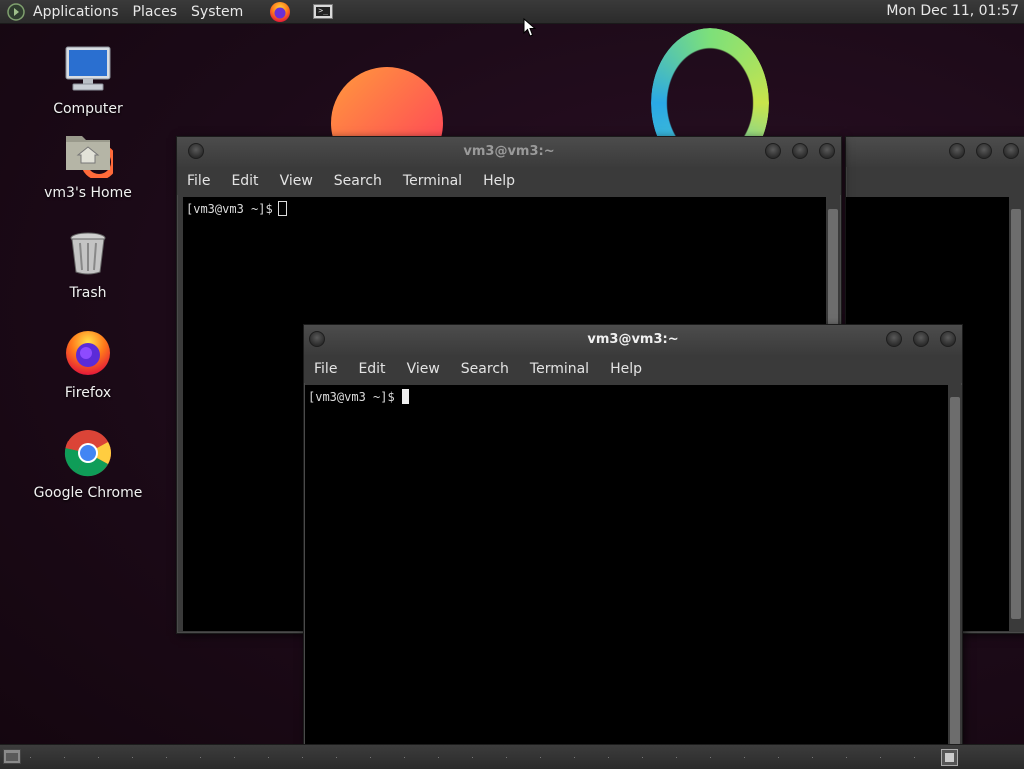 This screenshot has width=1024, height=769. What do you see at coordinates (949, 757) in the screenshot?
I see `workspace-switcher-icon` at bounding box center [949, 757].